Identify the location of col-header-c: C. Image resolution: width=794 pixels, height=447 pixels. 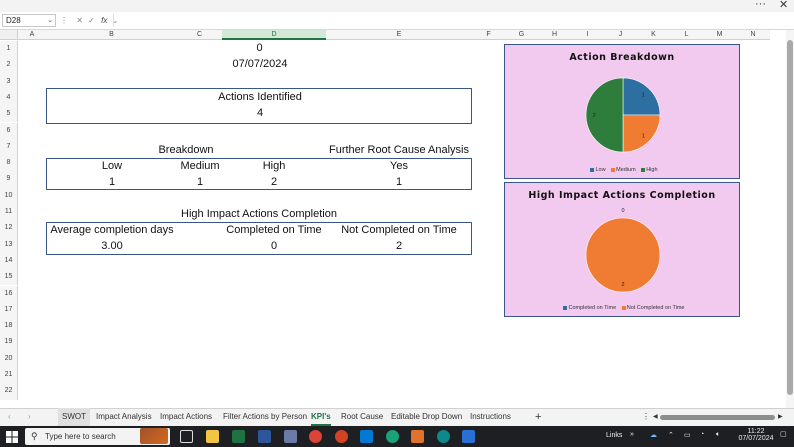
(199, 35).